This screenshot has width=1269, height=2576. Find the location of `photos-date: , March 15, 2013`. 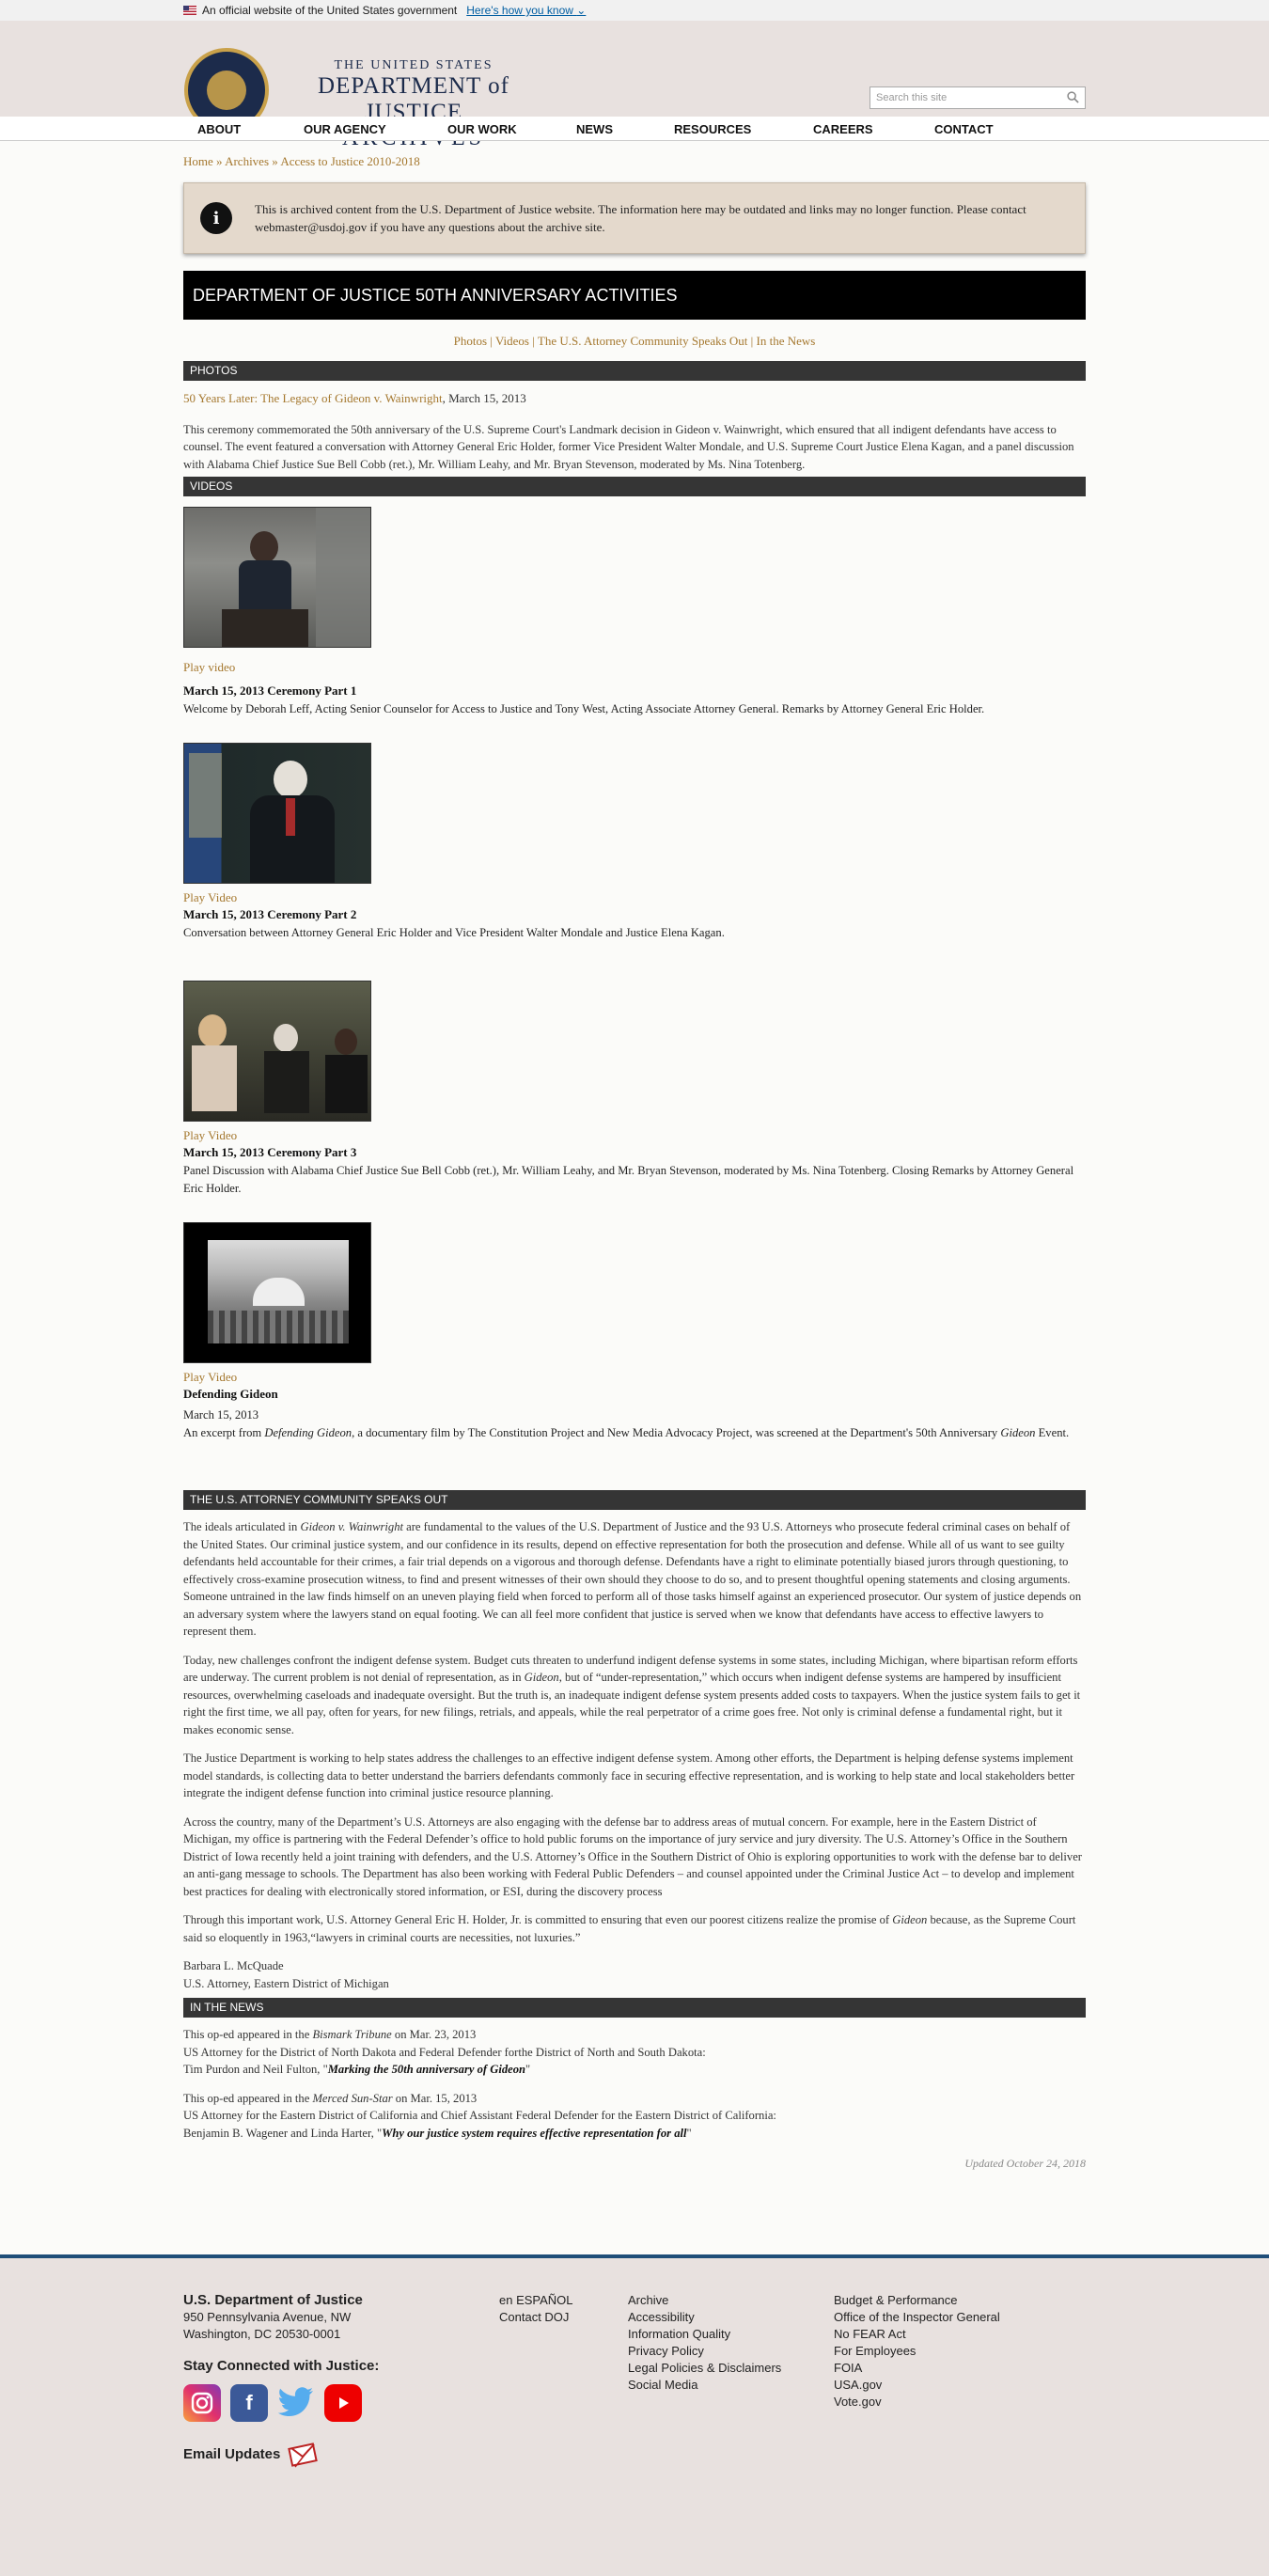

photos-date: , March 15, 2013 is located at coordinates (484, 398).